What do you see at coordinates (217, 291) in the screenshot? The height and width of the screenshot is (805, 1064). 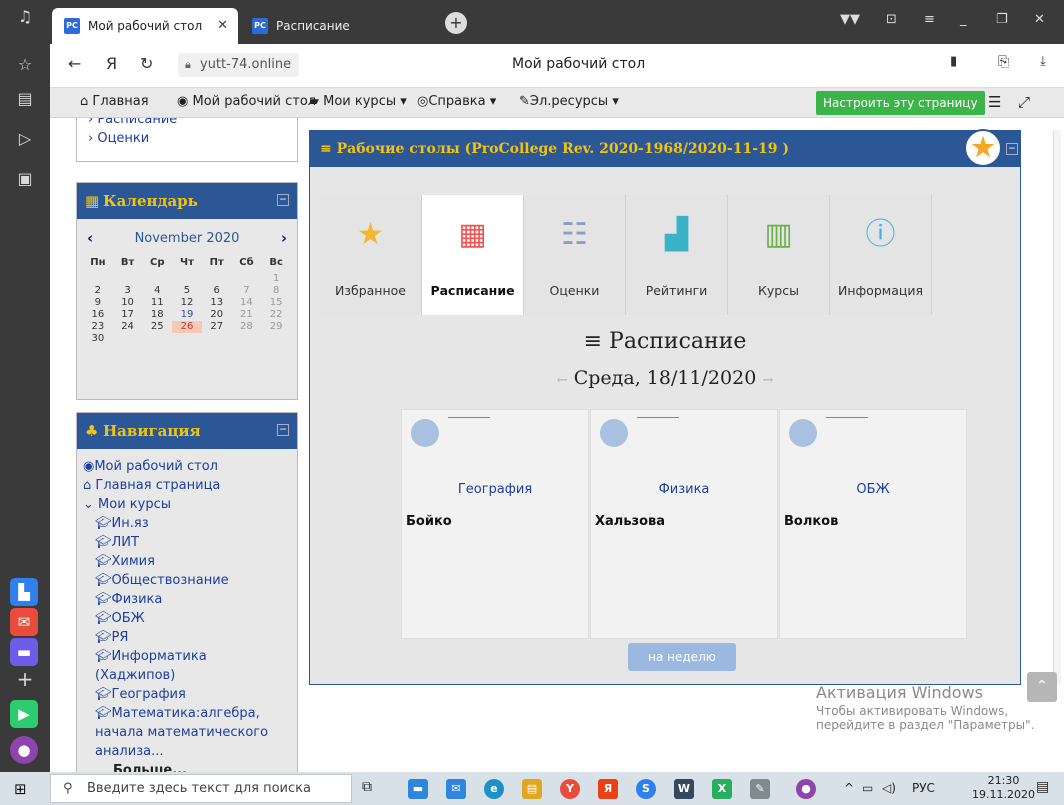 I see `calendar-day: 6` at bounding box center [217, 291].